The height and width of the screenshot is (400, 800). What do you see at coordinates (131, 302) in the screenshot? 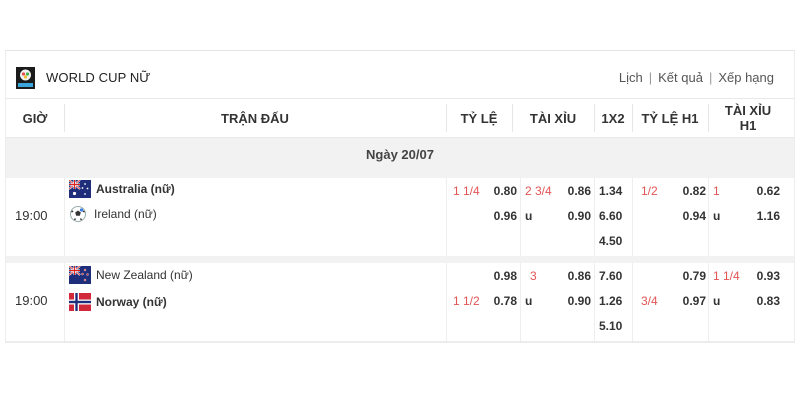
I see `away-team-name: Norway (nữ)` at bounding box center [131, 302].